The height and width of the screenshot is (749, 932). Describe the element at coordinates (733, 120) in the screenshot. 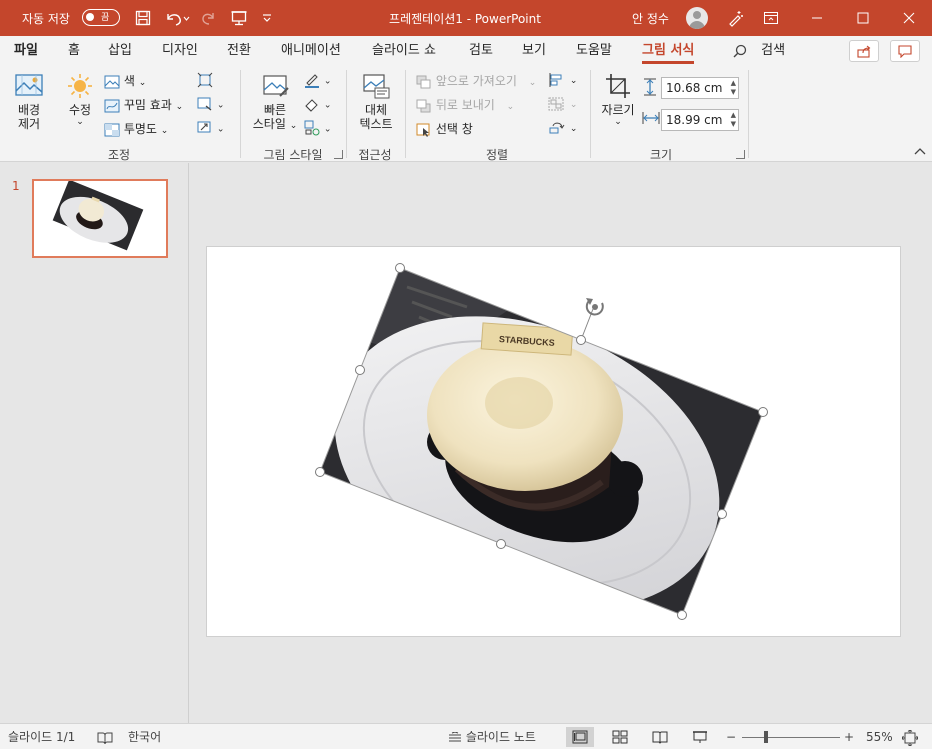

I see `width-spinner-icon: ▲ ▼` at that location.